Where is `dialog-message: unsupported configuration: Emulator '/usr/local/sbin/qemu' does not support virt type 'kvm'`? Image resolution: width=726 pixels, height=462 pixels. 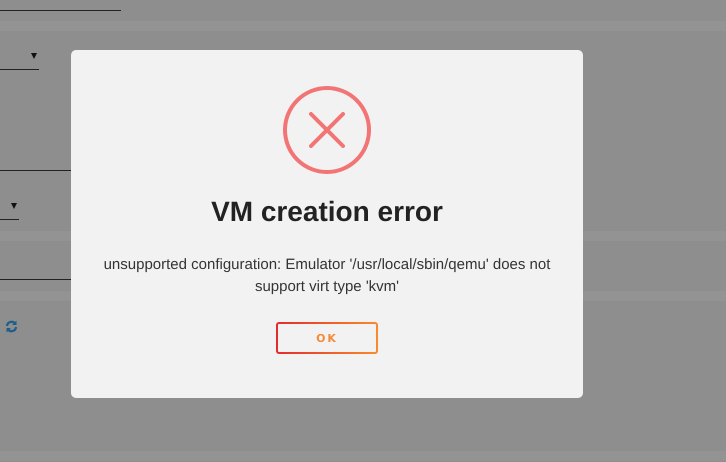 dialog-message: unsupported configuration: Emulator '/usr/local/sbin/qemu' does not support virt type 'kvm' is located at coordinates (327, 276).